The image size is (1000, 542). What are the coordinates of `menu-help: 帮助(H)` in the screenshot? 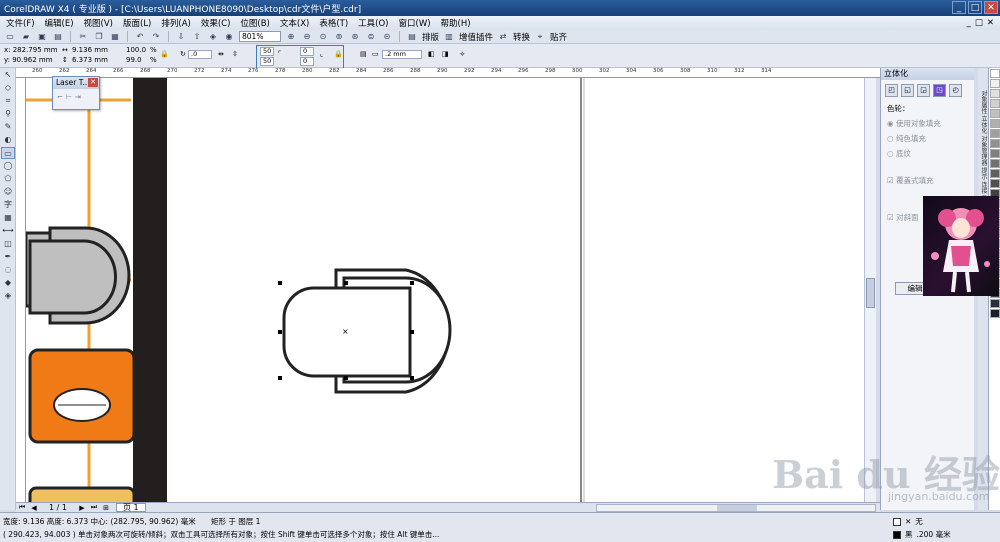 It's located at (456, 23).